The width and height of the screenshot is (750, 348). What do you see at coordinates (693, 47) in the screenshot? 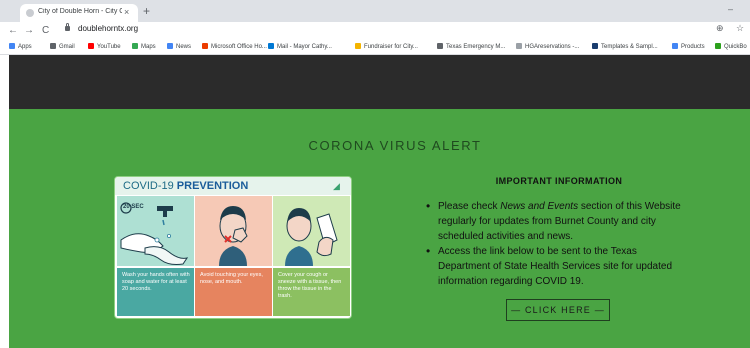
I see `bookmark-label: Products` at bounding box center [693, 47].